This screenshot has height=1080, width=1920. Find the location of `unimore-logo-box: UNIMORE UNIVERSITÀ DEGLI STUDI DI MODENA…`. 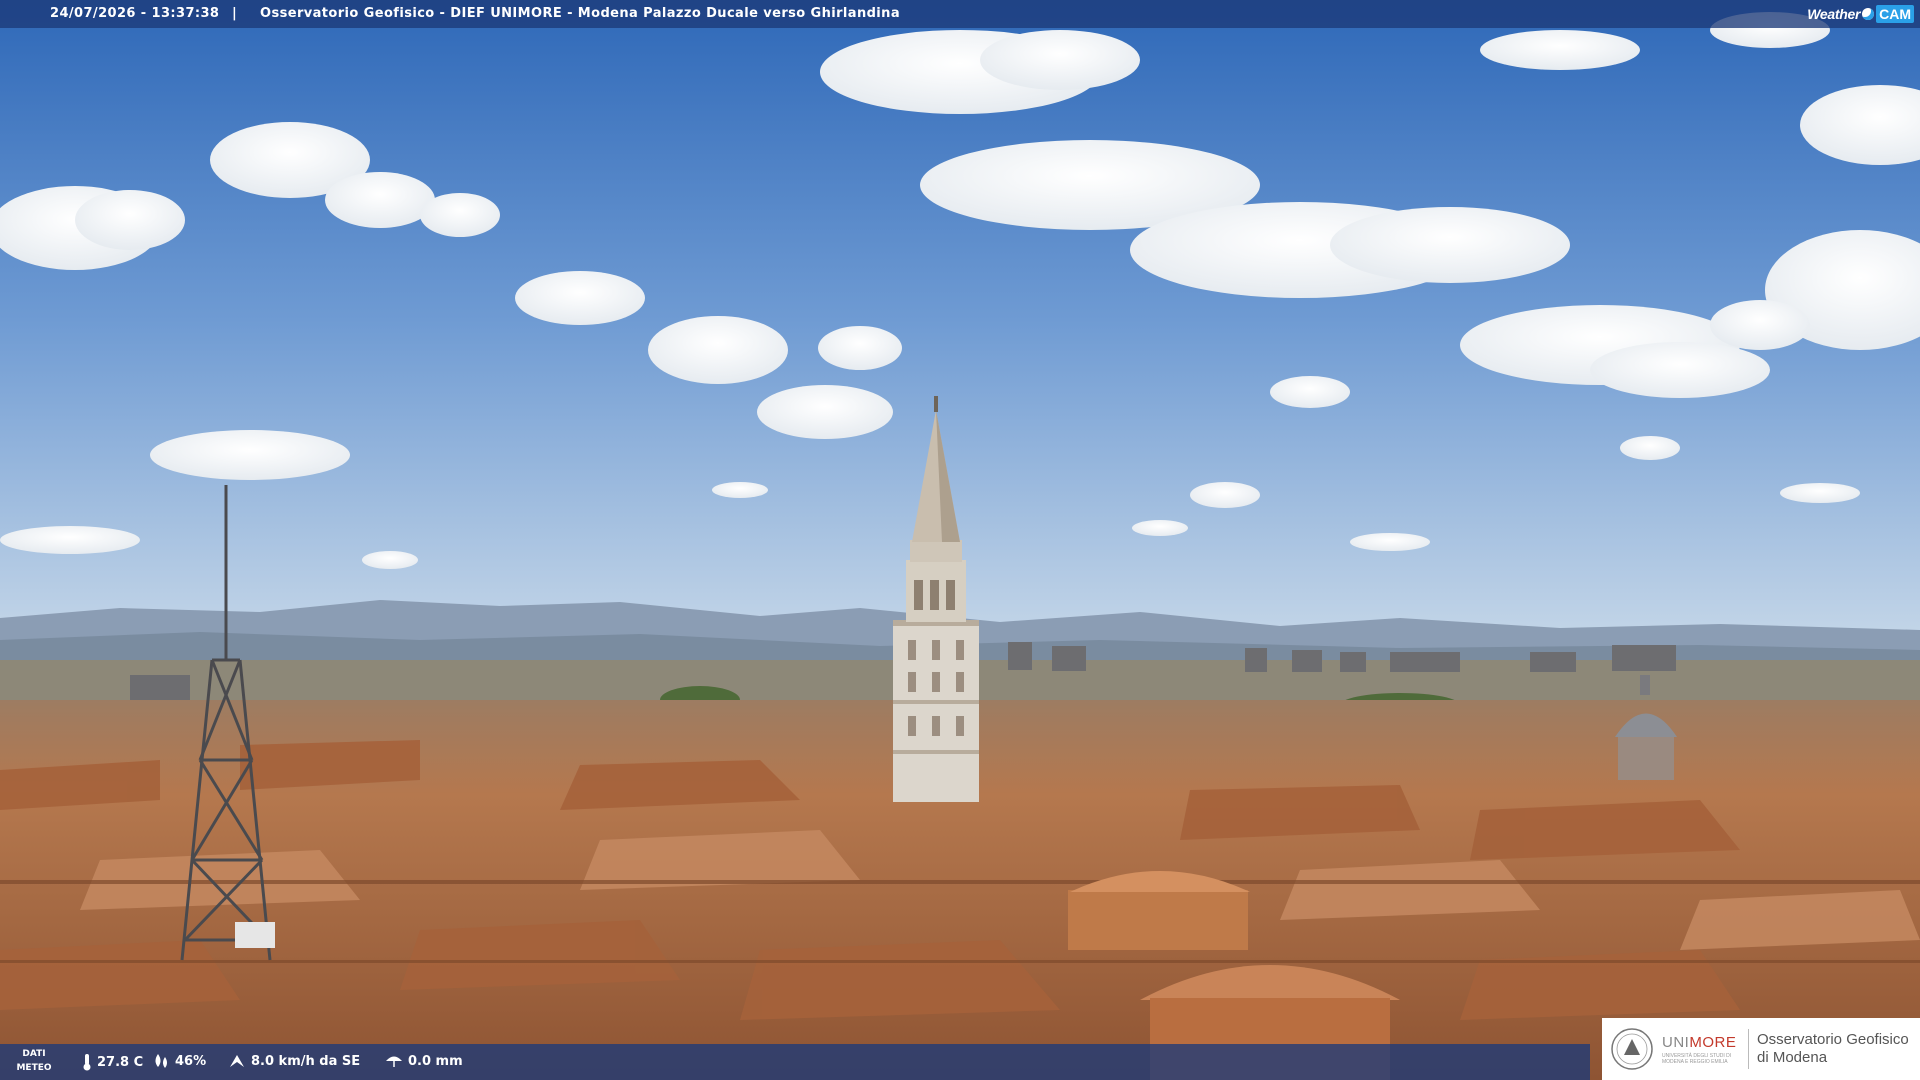

unimore-logo-box: UNIMORE UNIVERSITÀ DEGLI STUDI DI MODENA… is located at coordinates (1761, 1049).